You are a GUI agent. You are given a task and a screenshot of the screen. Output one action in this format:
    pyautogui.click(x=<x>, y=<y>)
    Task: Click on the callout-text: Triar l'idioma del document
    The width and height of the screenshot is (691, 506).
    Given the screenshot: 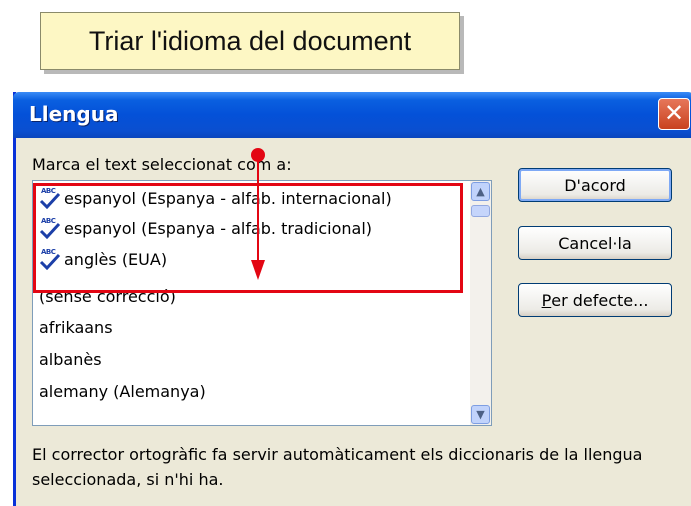 What is the action you would take?
    pyautogui.click(x=250, y=40)
    